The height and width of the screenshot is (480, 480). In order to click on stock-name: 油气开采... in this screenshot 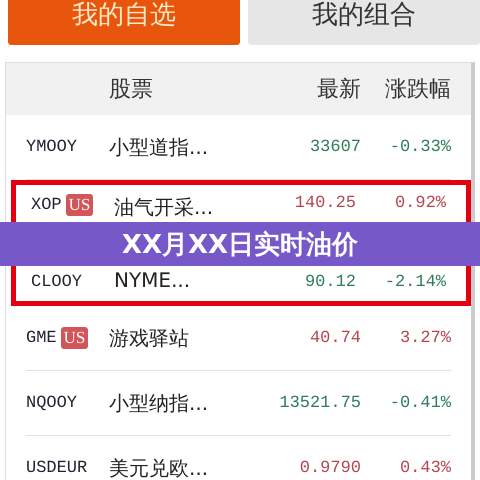, I will do `click(164, 207)`.